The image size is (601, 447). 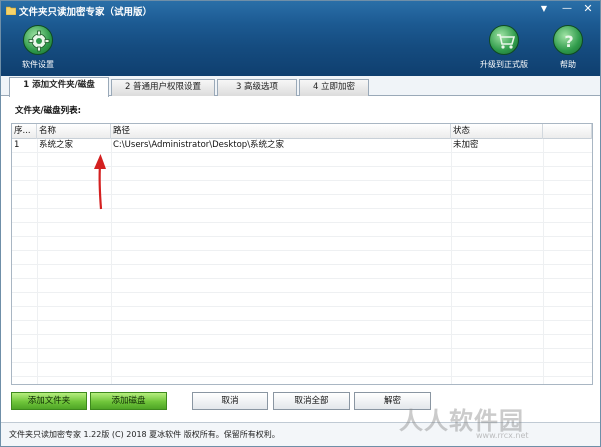 I want to click on tab-advanced-options: 3 高级选项, so click(x=257, y=87).